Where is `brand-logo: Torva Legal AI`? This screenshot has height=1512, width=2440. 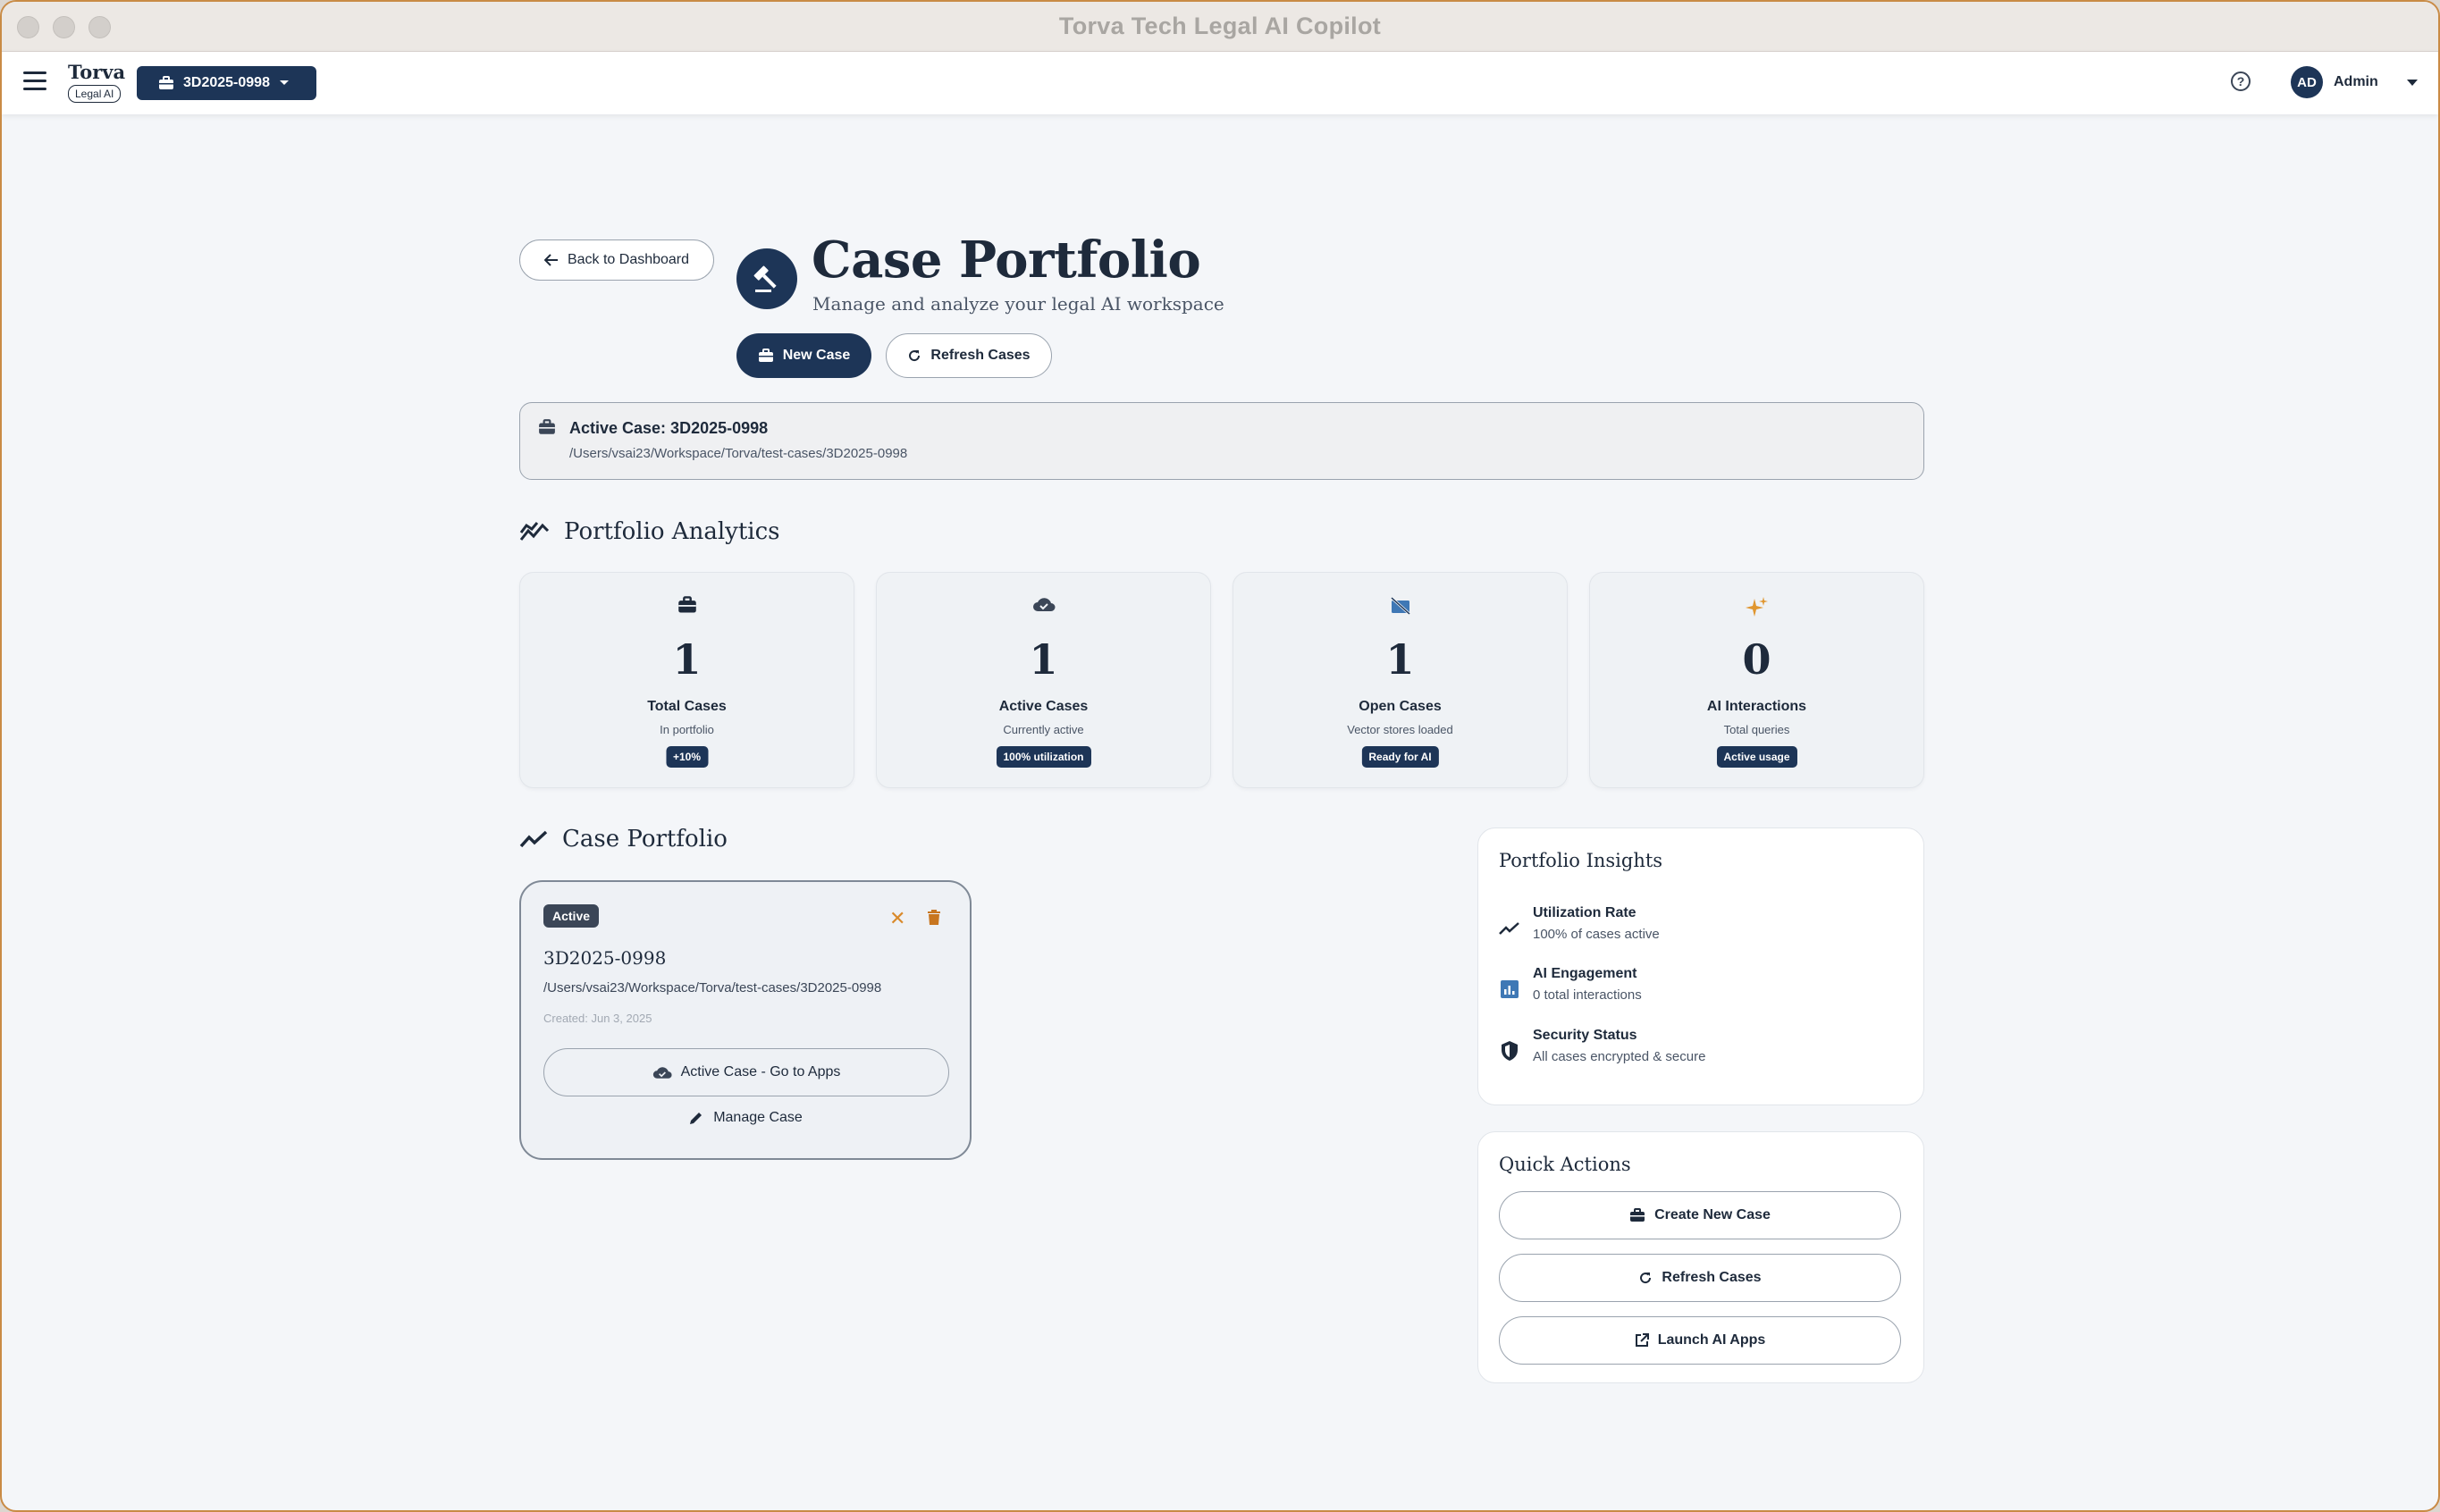 brand-logo: Torva Legal AI is located at coordinates (97, 82).